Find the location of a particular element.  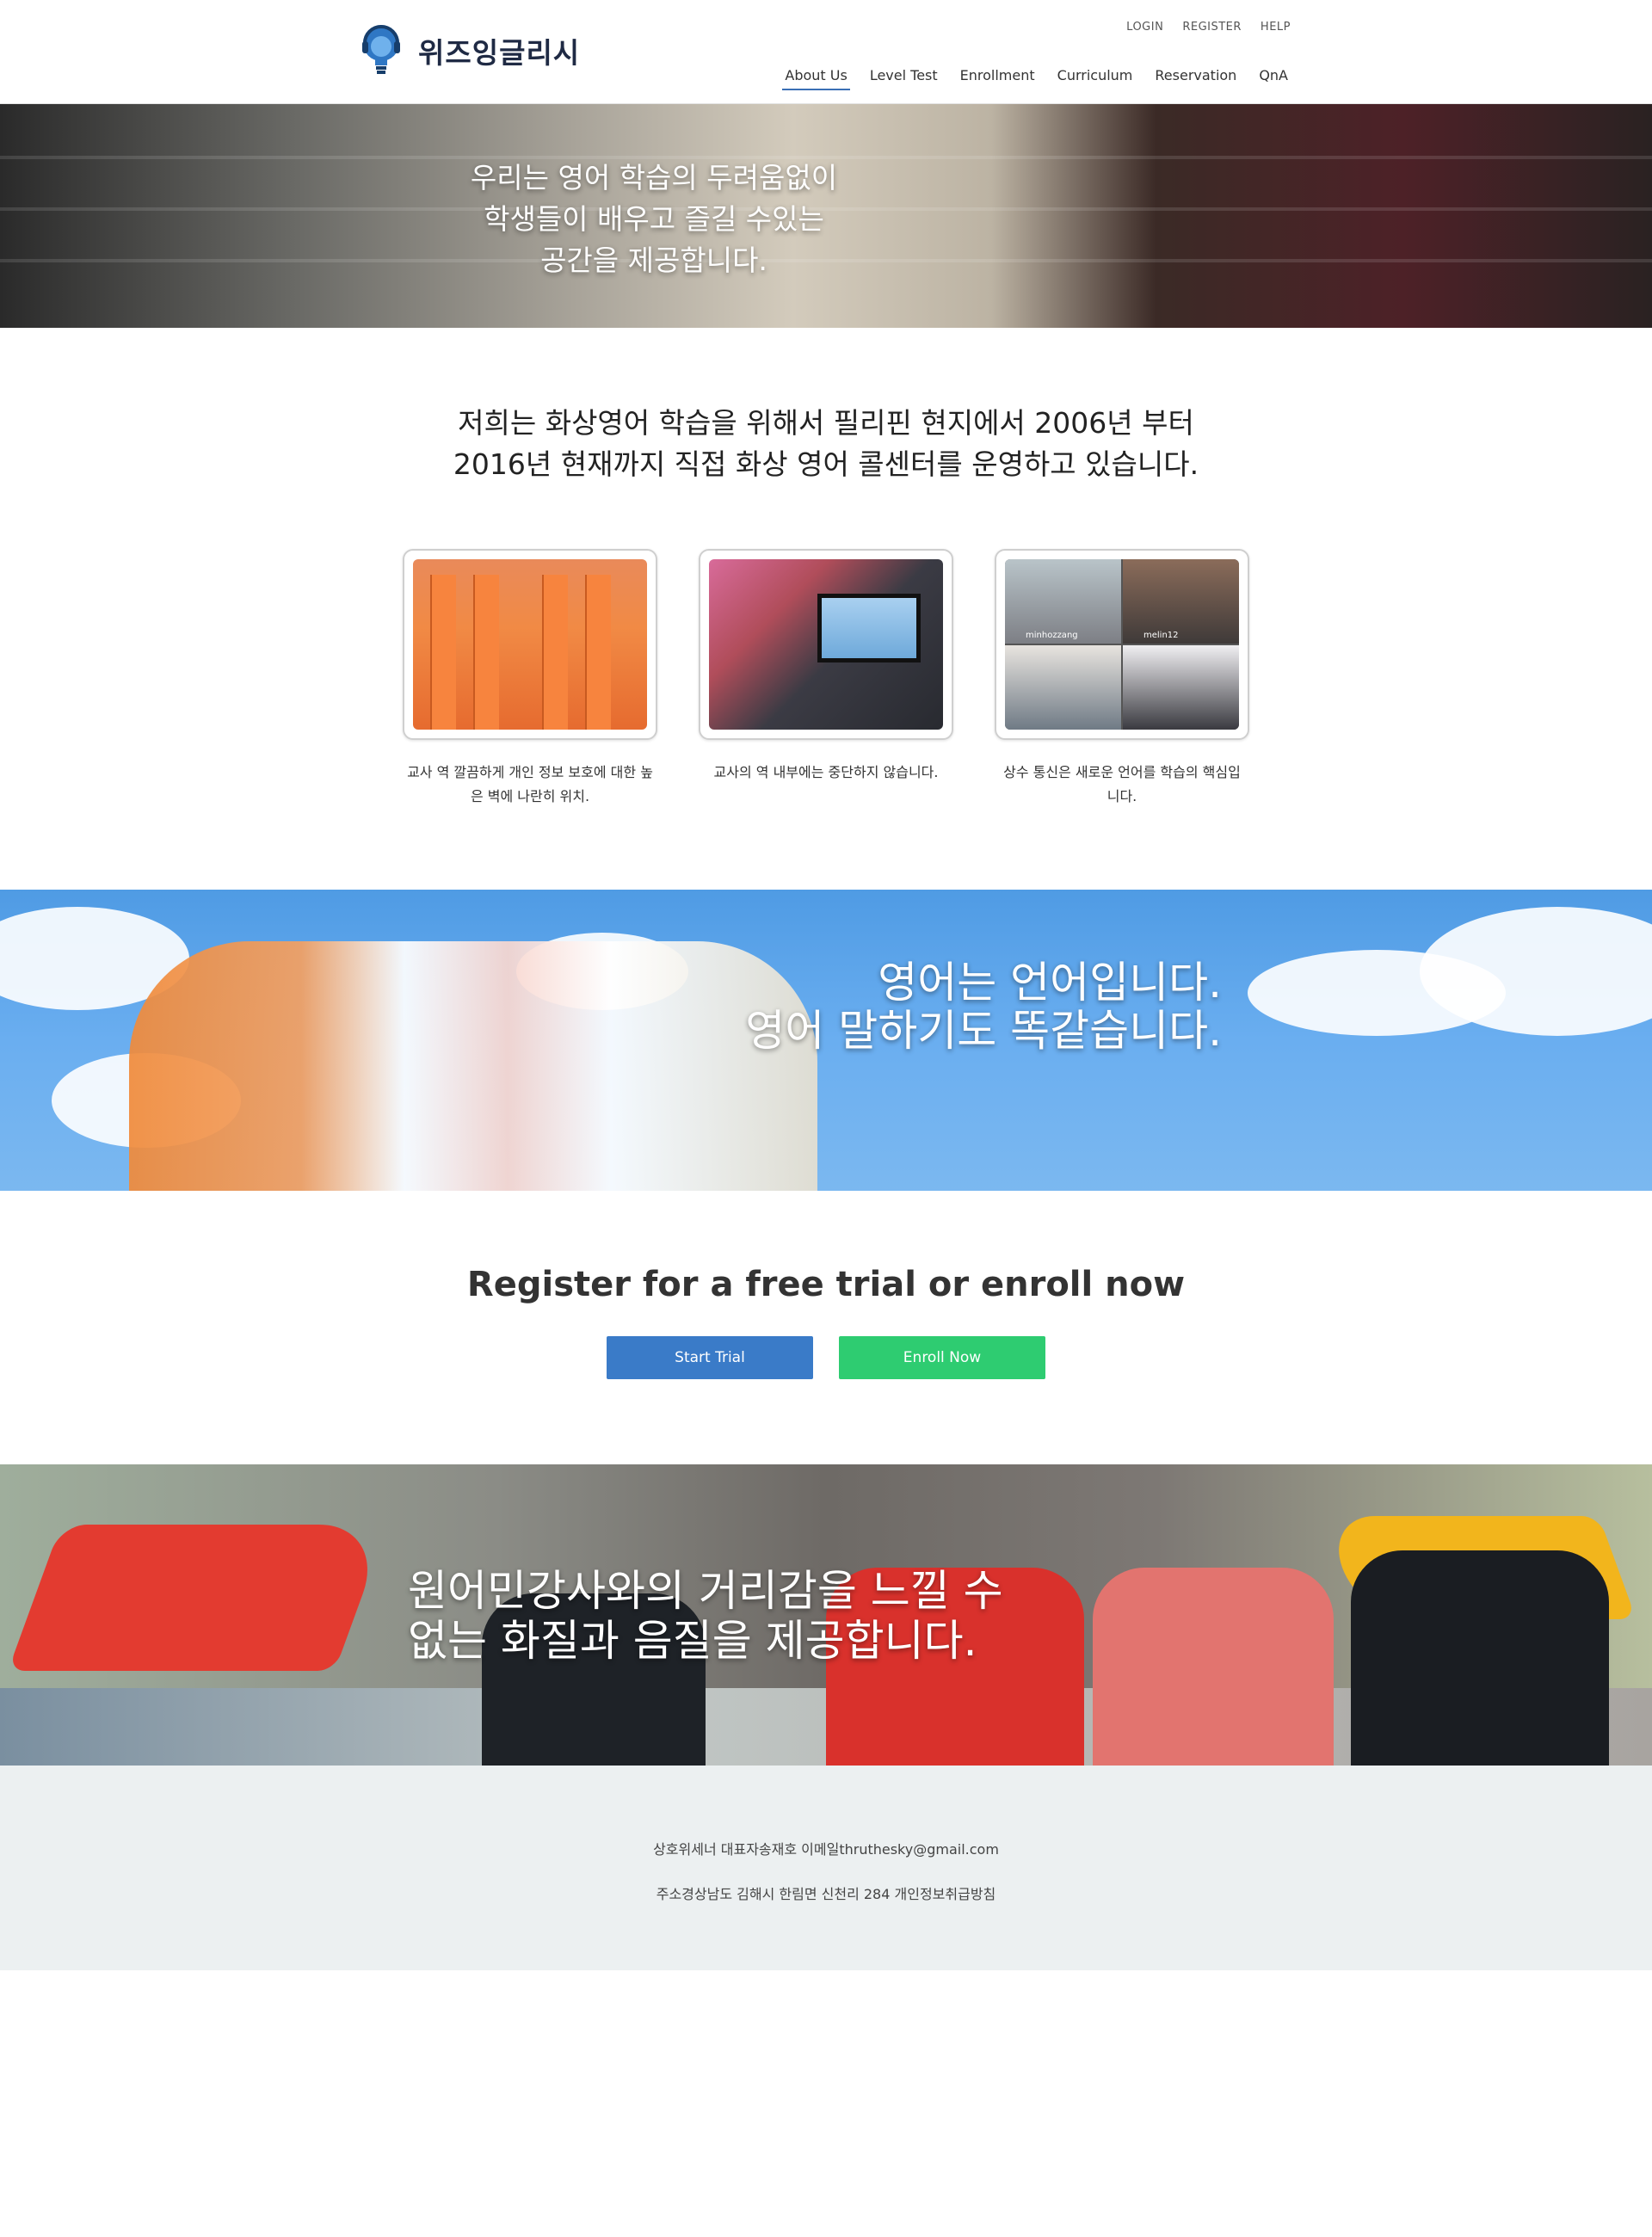

card-caption: 교사 역 깔끔하게 개인 정보 보호에 대한 높은 벽에 나란히 위치. is located at coordinates (530, 784).